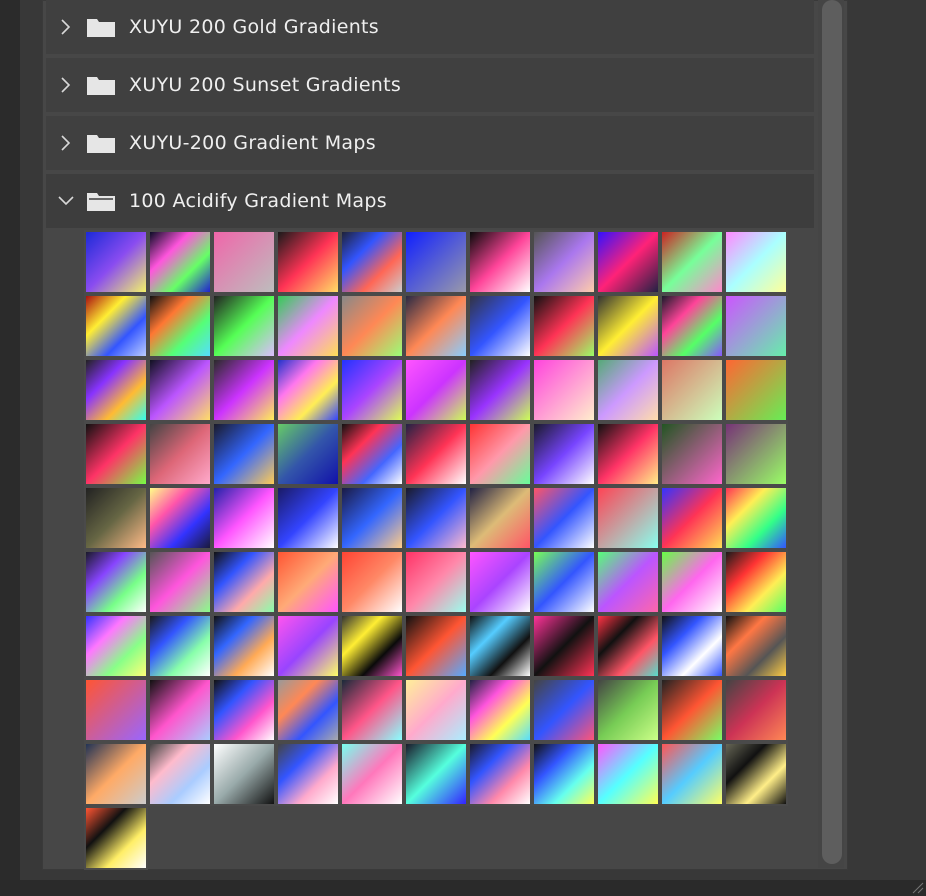  I want to click on folder-row: 100 Acidify Gradient Maps, so click(430, 201).